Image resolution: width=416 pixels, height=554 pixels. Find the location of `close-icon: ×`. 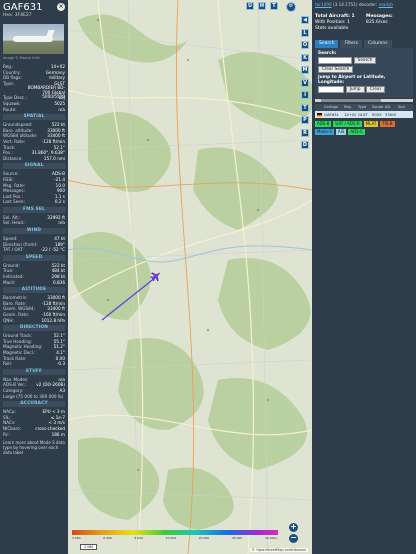

close-icon: × is located at coordinates (61, 7).